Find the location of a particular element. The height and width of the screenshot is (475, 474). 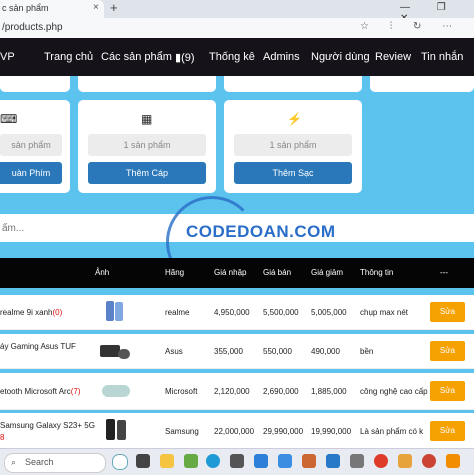

cart-count: (9) is located at coordinates (188, 58).